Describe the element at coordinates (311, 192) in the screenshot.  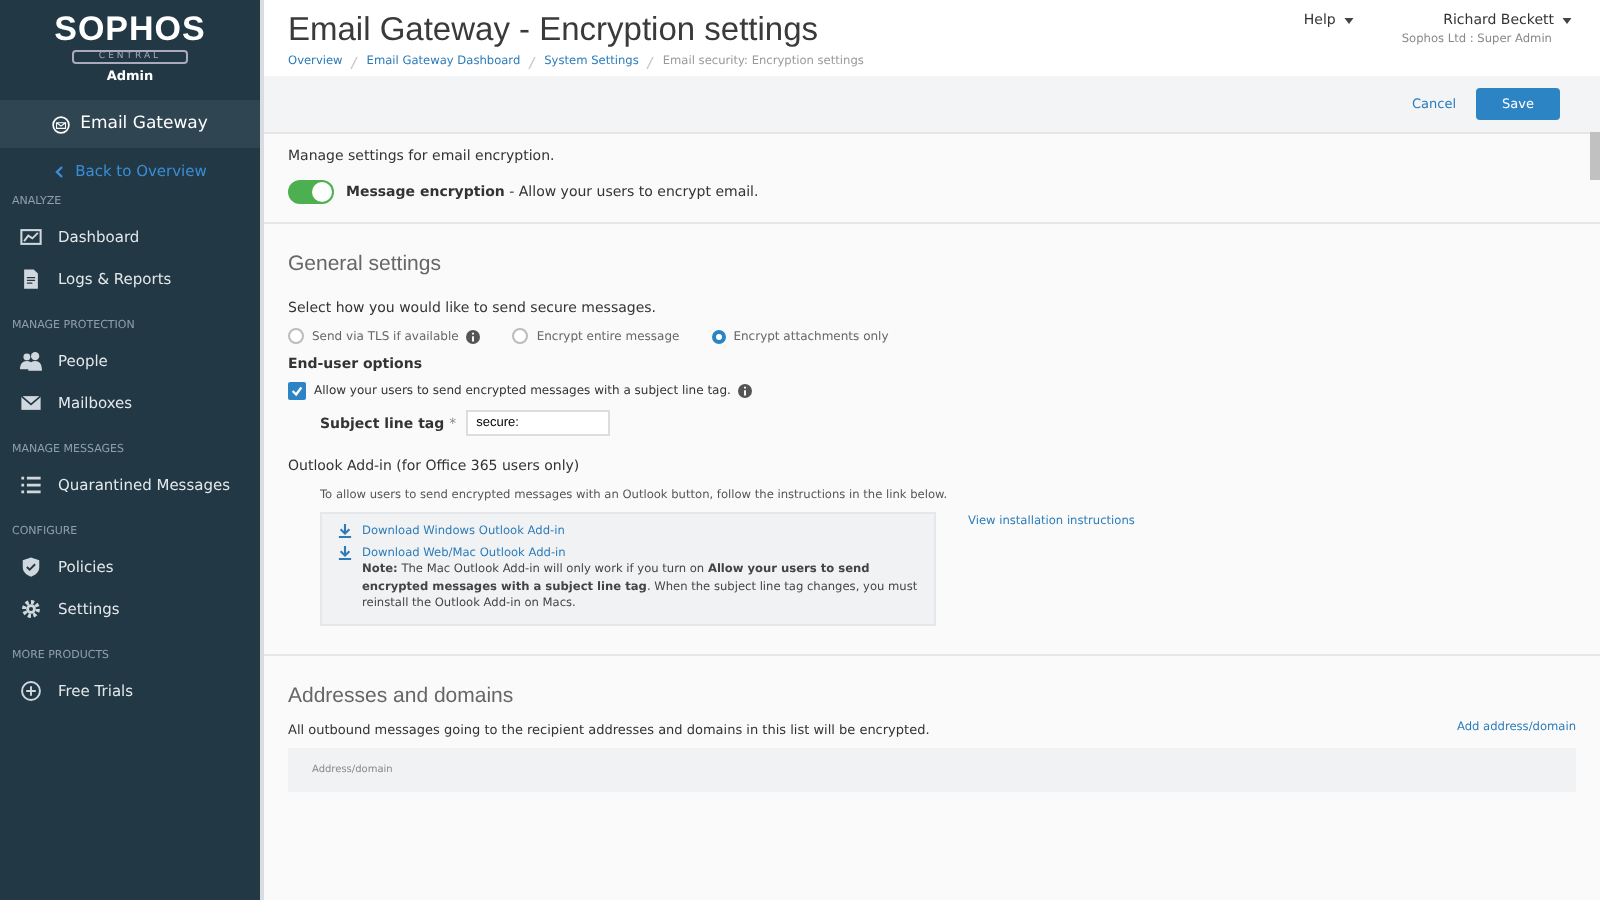
I see `toggle-switch` at that location.